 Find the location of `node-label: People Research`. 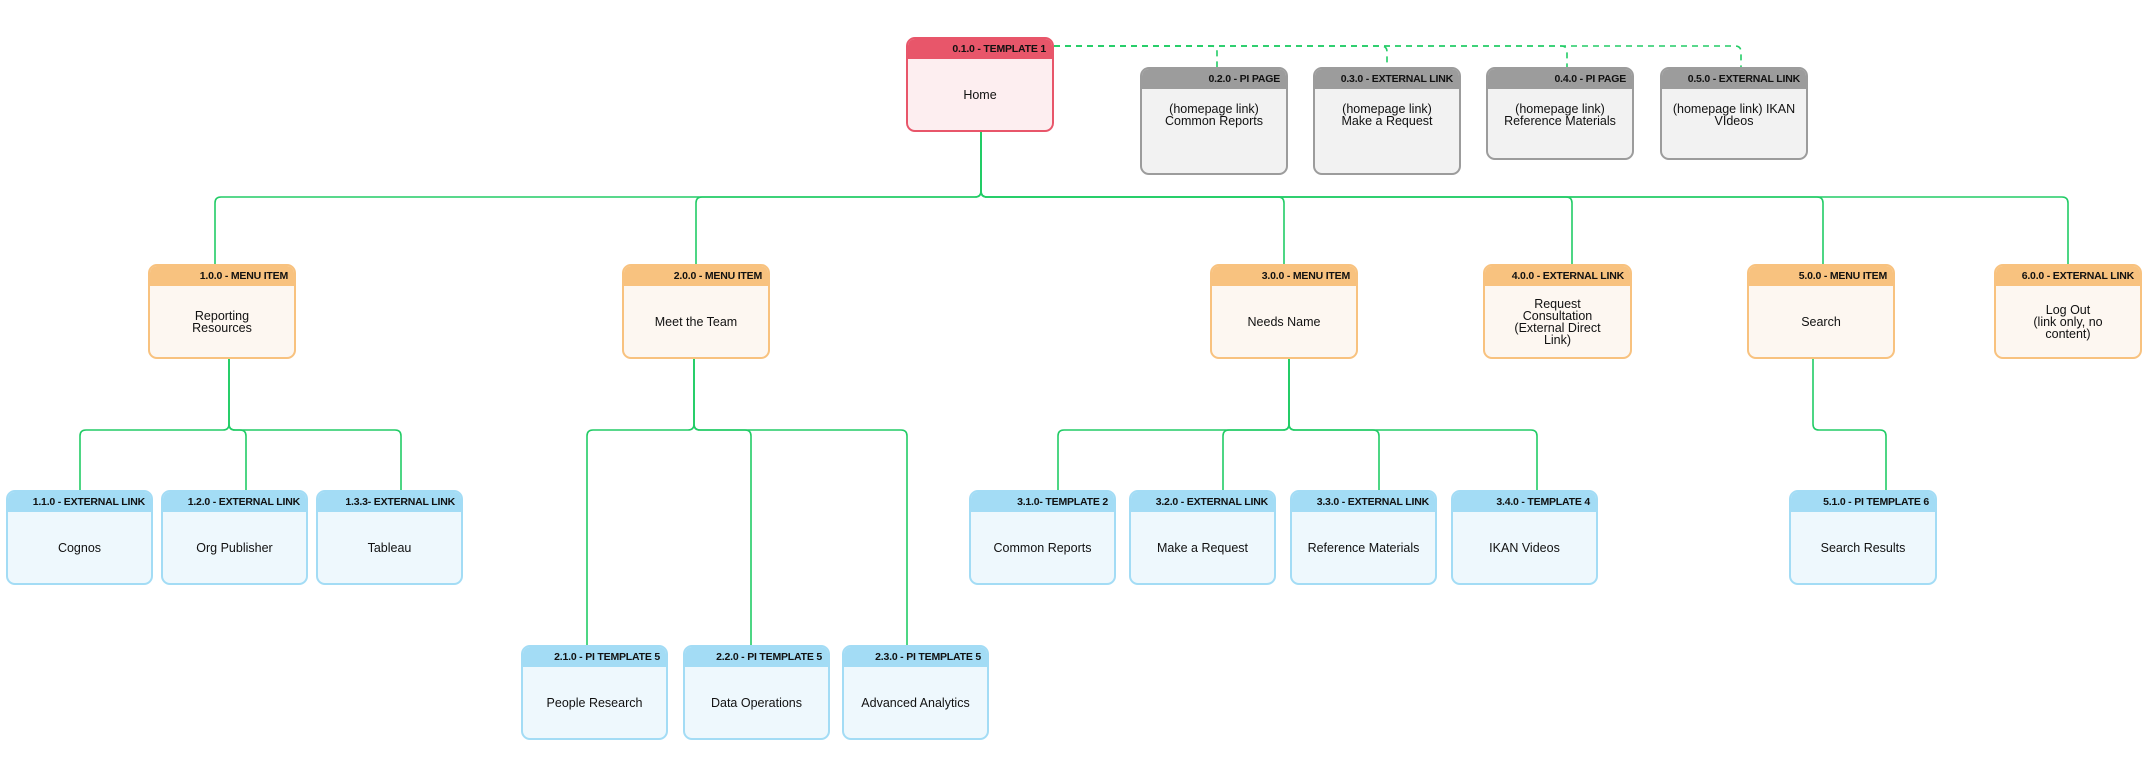

node-label: People Research is located at coordinates (594, 702).